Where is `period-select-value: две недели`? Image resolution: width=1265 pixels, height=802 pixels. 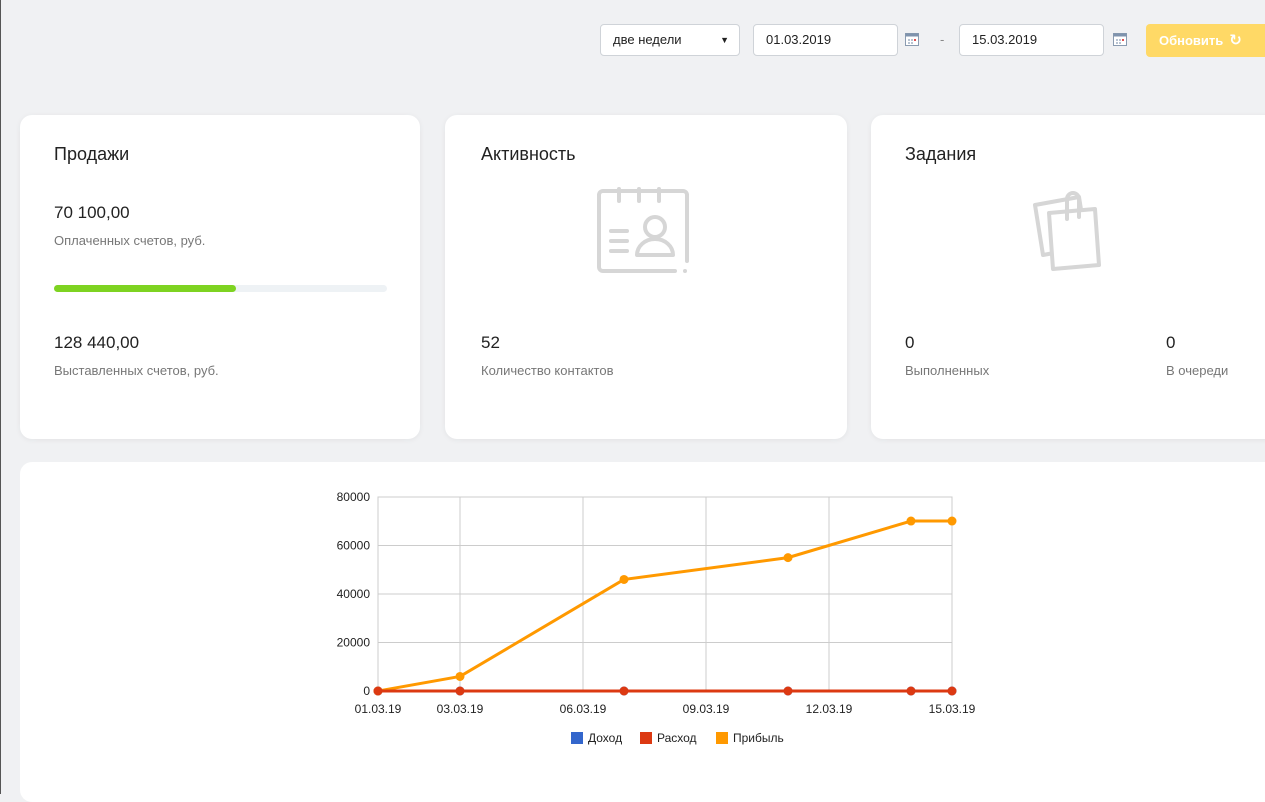
period-select-value: две недели is located at coordinates (647, 39).